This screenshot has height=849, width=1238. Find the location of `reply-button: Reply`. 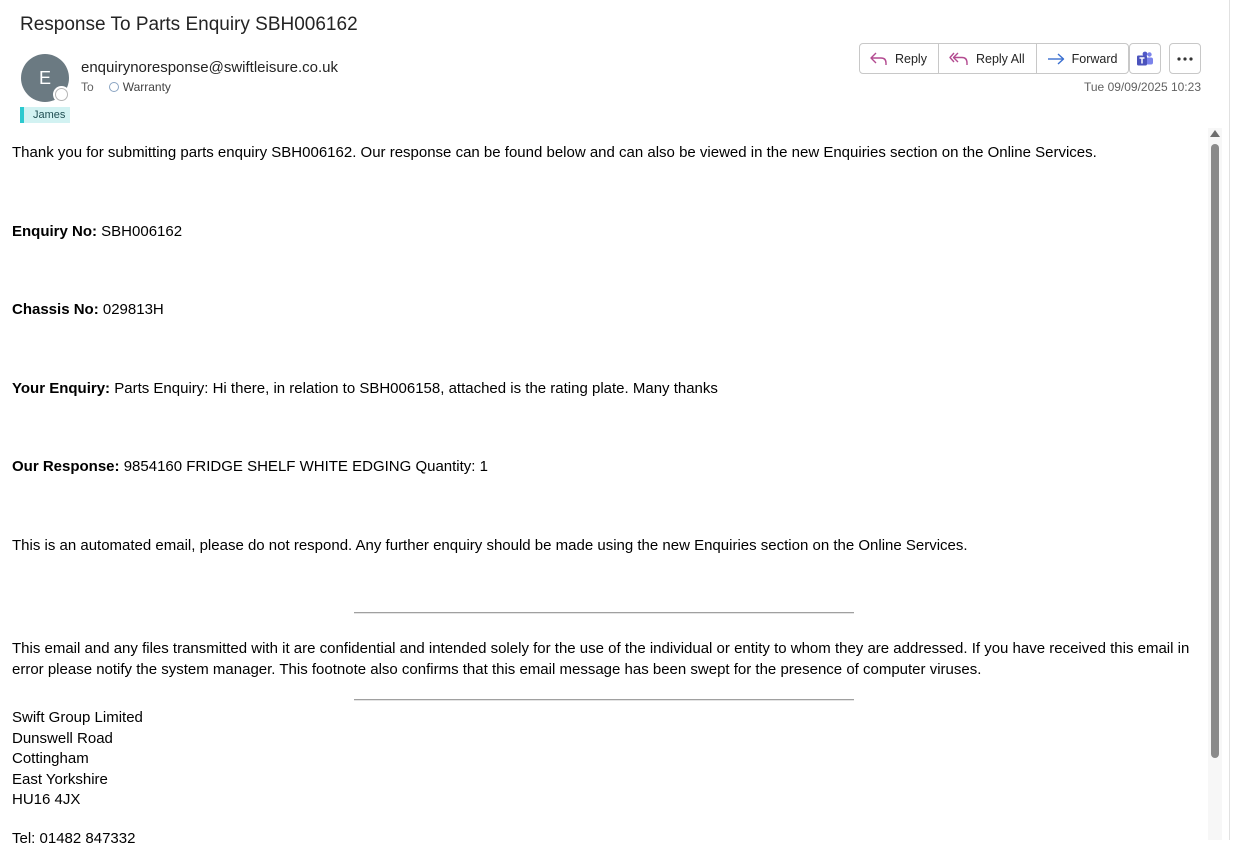

reply-button: Reply is located at coordinates (899, 58).